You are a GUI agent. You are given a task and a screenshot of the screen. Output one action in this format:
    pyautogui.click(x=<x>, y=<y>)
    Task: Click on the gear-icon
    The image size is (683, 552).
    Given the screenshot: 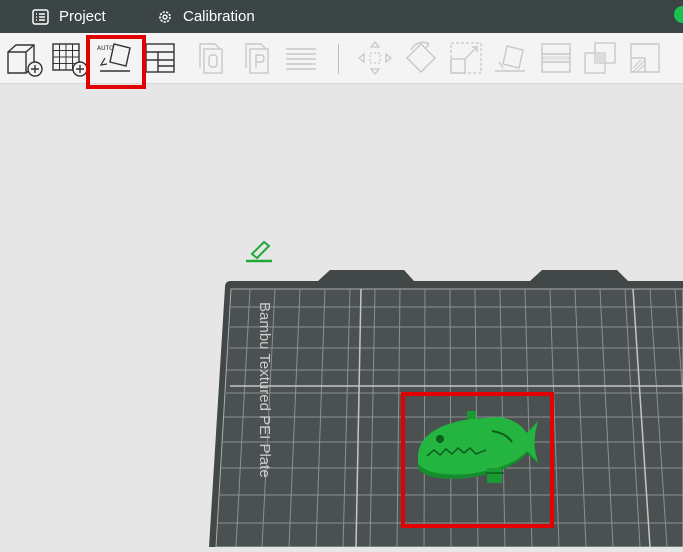 What is the action you would take?
    pyautogui.click(x=165, y=16)
    